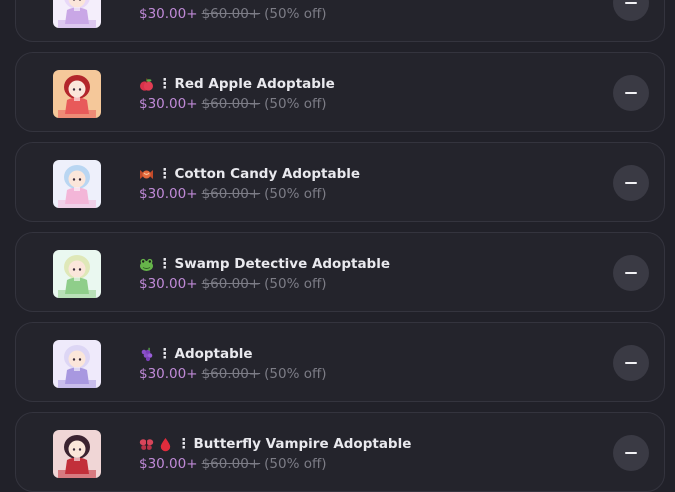 Image resolution: width=675 pixels, height=492 pixels. What do you see at coordinates (146, 354) in the screenshot?
I see `grapes-icon` at bounding box center [146, 354].